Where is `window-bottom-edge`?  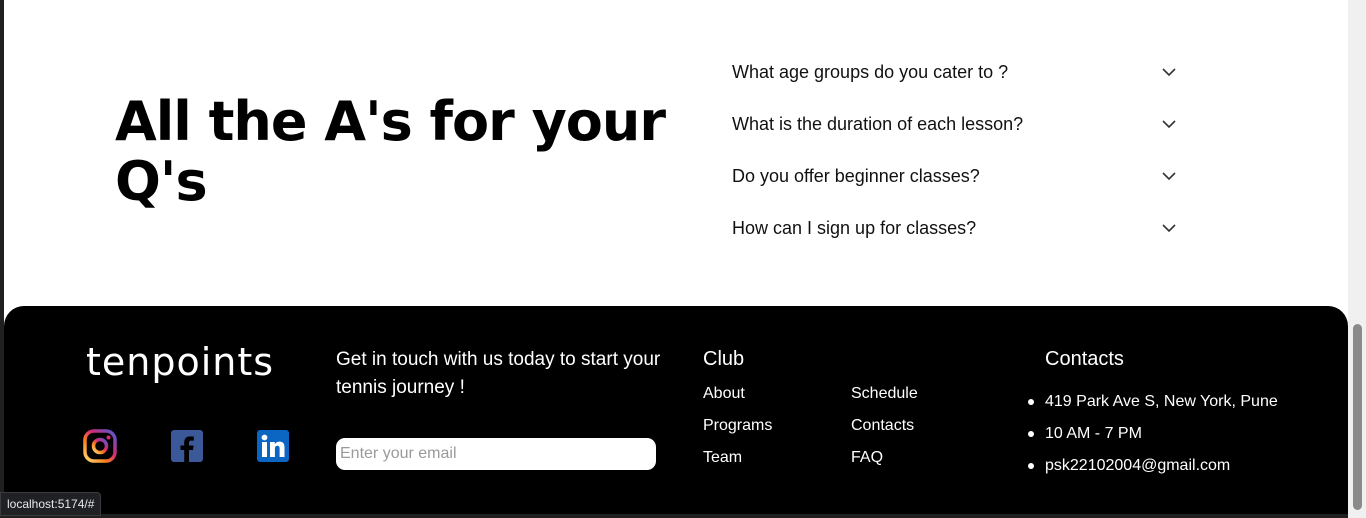
window-bottom-edge is located at coordinates (674, 516).